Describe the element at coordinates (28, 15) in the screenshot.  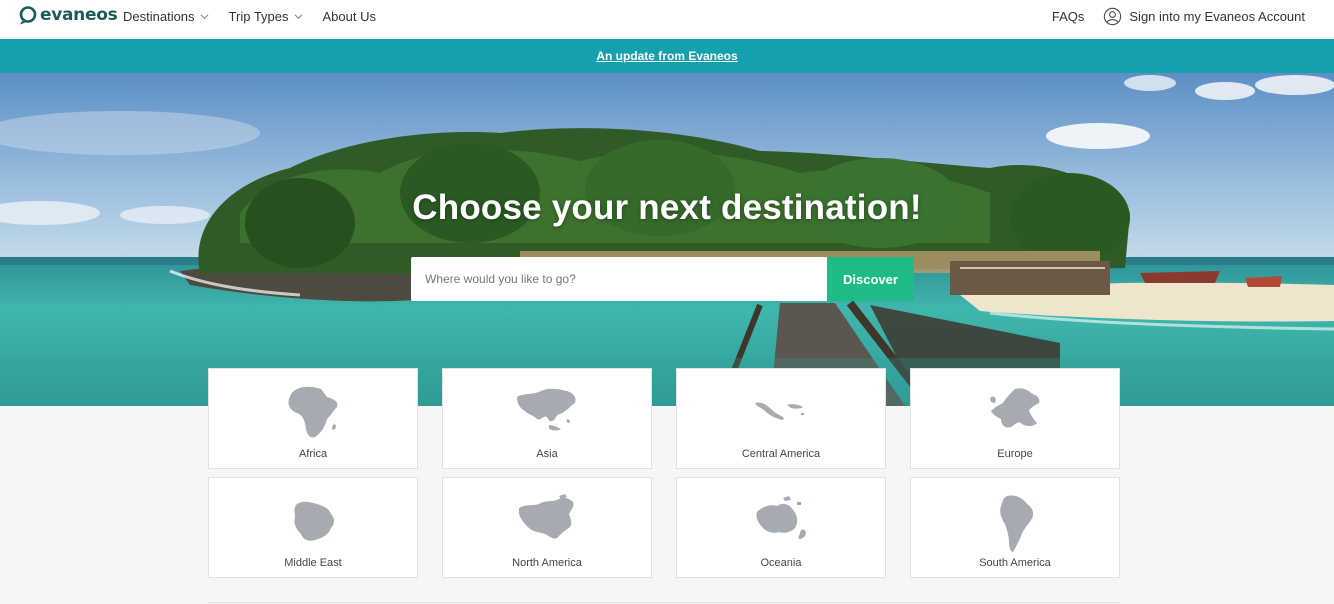
I see `logo-mark-icon` at that location.